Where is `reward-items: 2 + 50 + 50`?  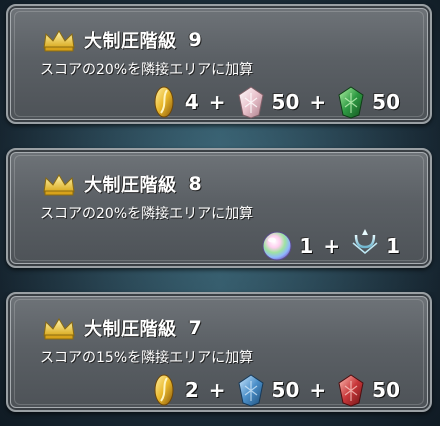
reward-items: 2 + 50 + 50 is located at coordinates (274, 390).